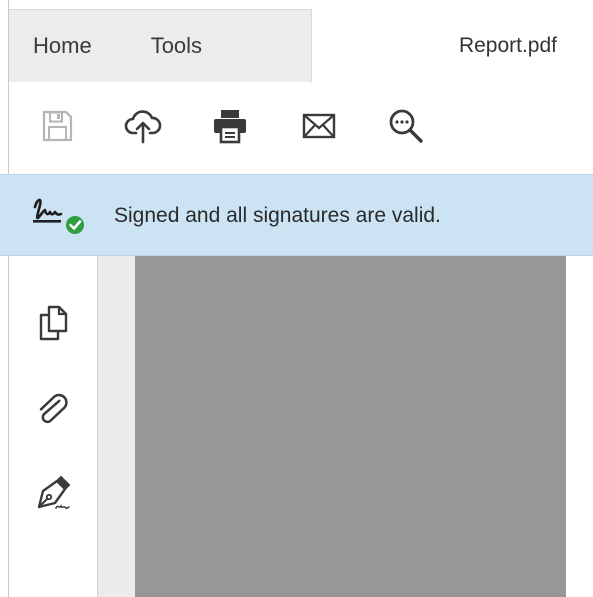 The image size is (593, 597). What do you see at coordinates (579, 426) in the screenshot?
I see `viewport-right-margin` at bounding box center [579, 426].